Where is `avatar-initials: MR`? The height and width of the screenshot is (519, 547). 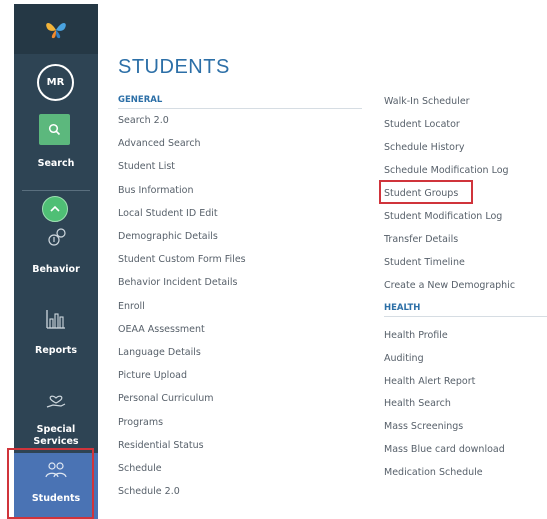 avatar-initials: MR is located at coordinates (55, 82).